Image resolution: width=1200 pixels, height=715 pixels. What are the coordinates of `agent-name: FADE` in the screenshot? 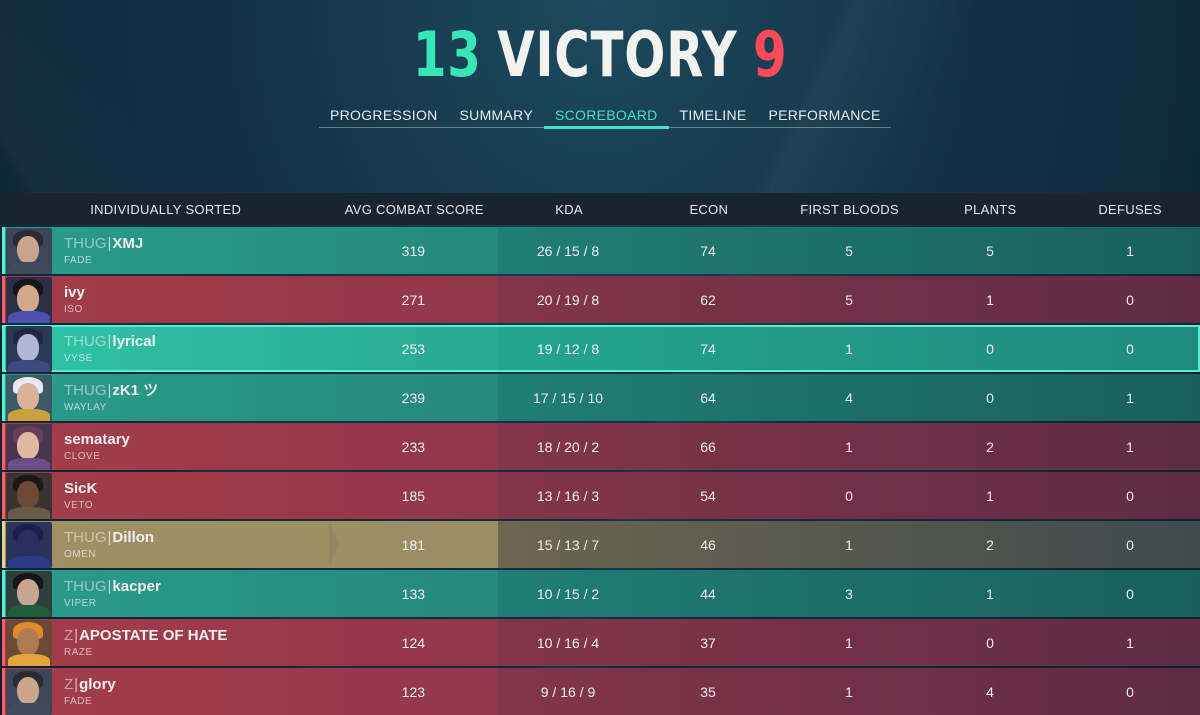 It's located at (78, 701).